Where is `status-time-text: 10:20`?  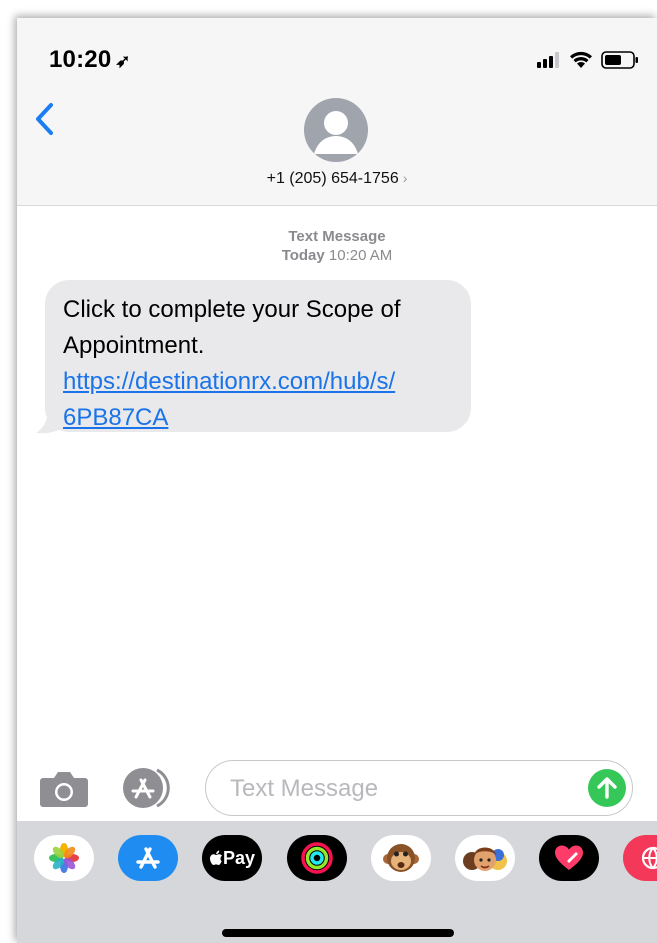
status-time-text: 10:20 is located at coordinates (80, 59).